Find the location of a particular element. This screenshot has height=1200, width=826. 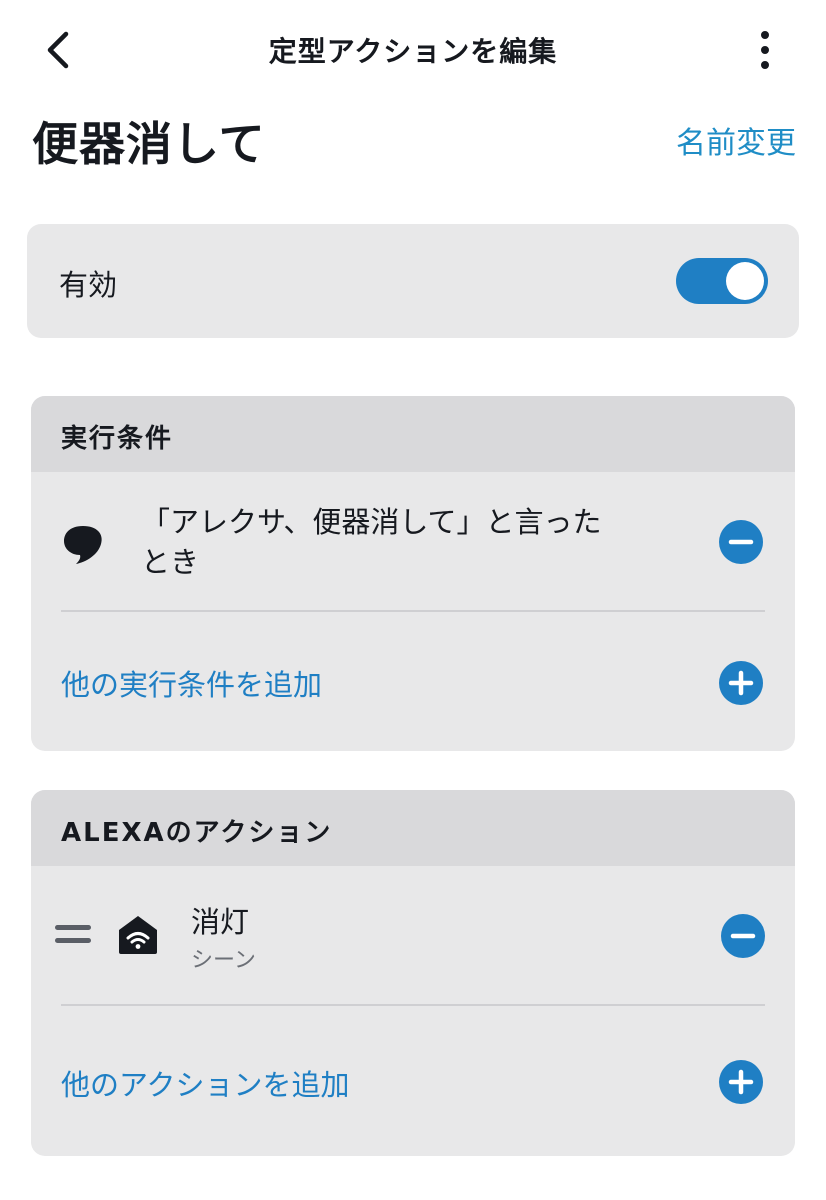

trigger-text-line1: 「アレクサ、便器消して」と言った is located at coordinates (371, 522).